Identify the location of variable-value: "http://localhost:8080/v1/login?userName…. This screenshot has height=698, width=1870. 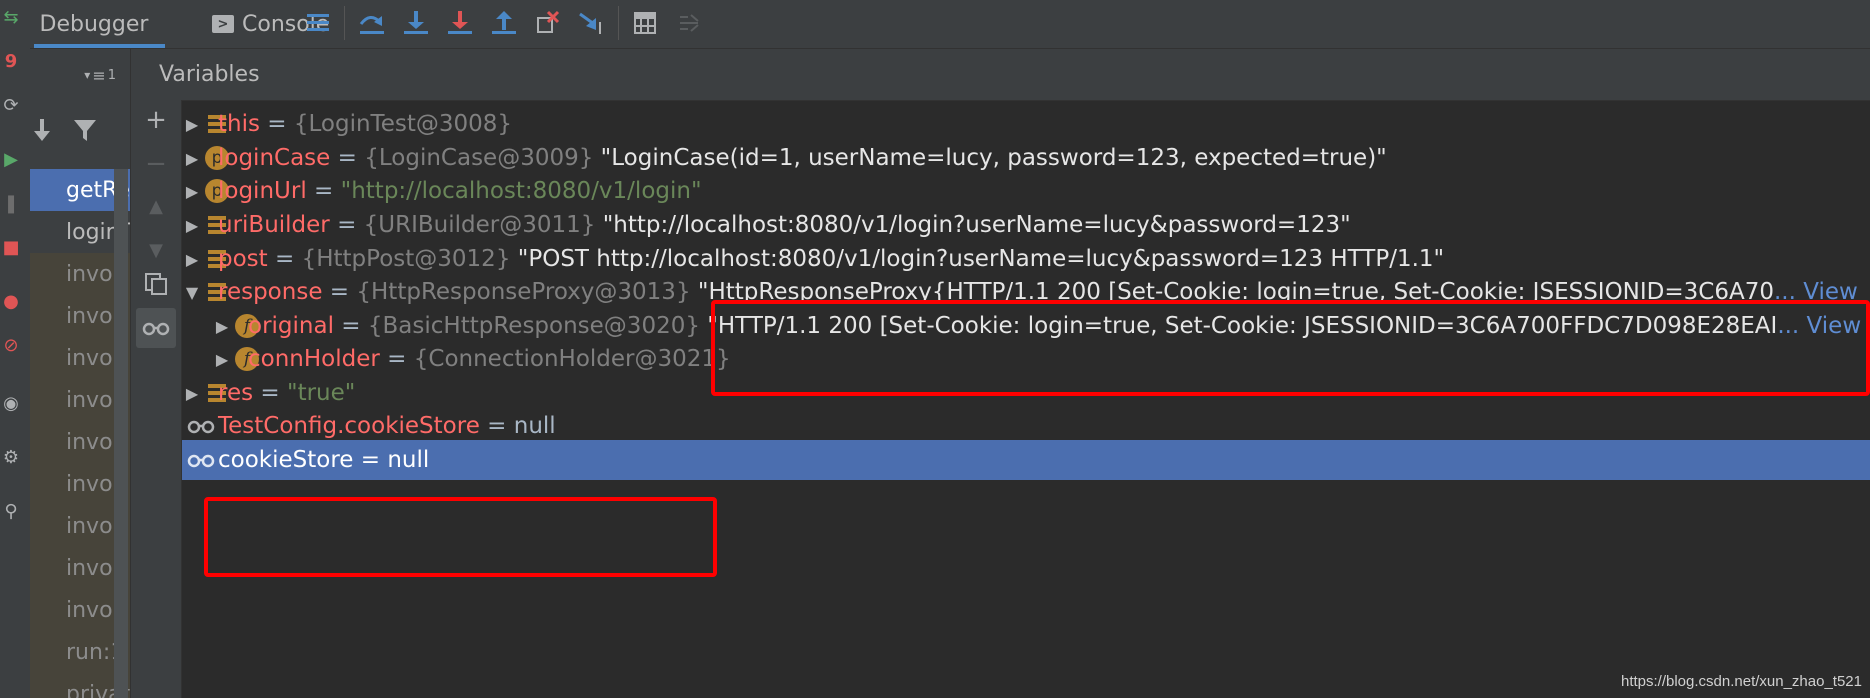
(973, 225).